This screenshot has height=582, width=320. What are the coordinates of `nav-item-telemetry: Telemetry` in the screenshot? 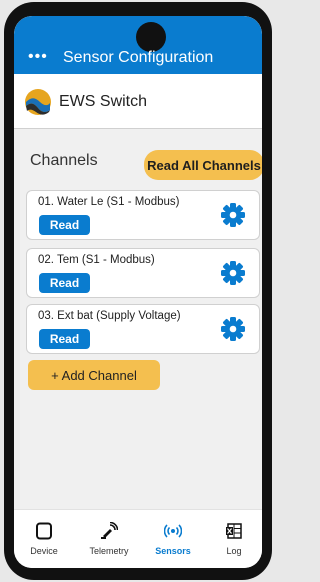 It's located at (109, 539).